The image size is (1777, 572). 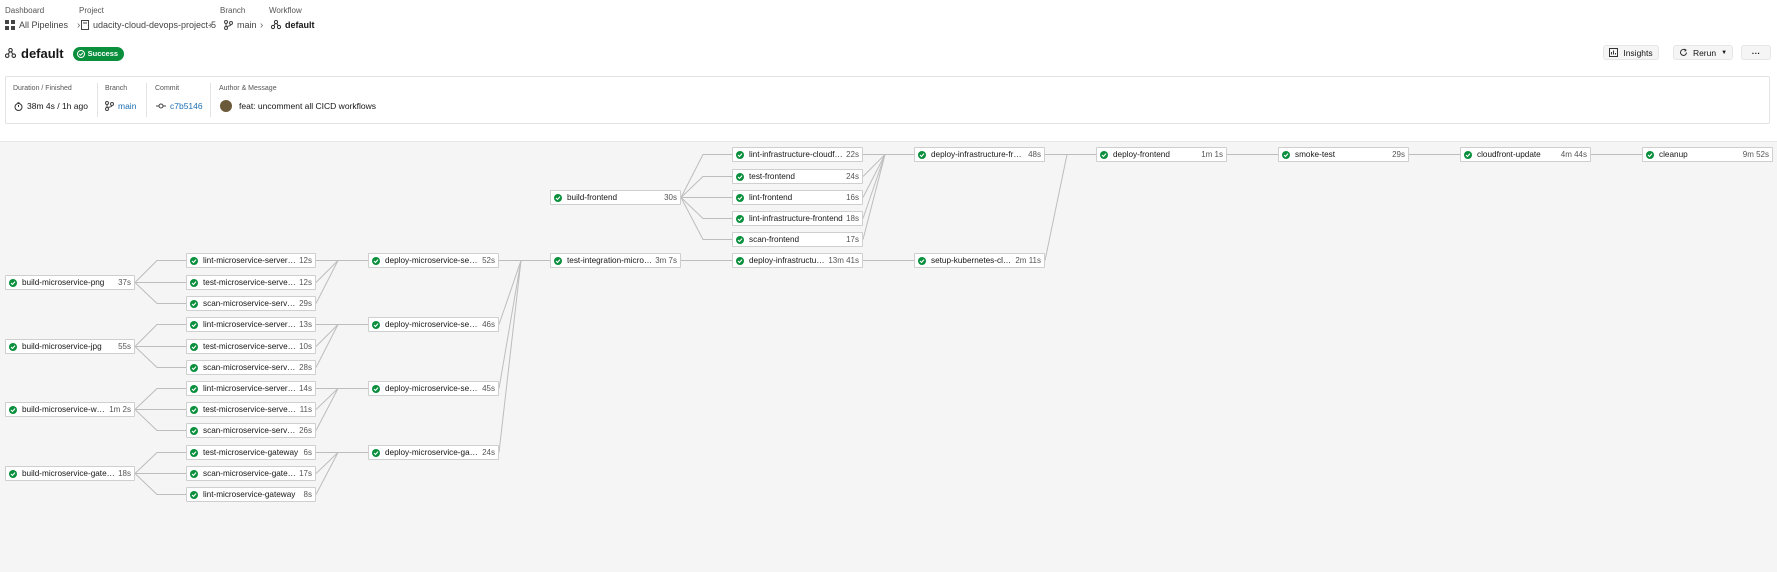 What do you see at coordinates (247, 25) in the screenshot?
I see `breadcrumb-branch-value: main` at bounding box center [247, 25].